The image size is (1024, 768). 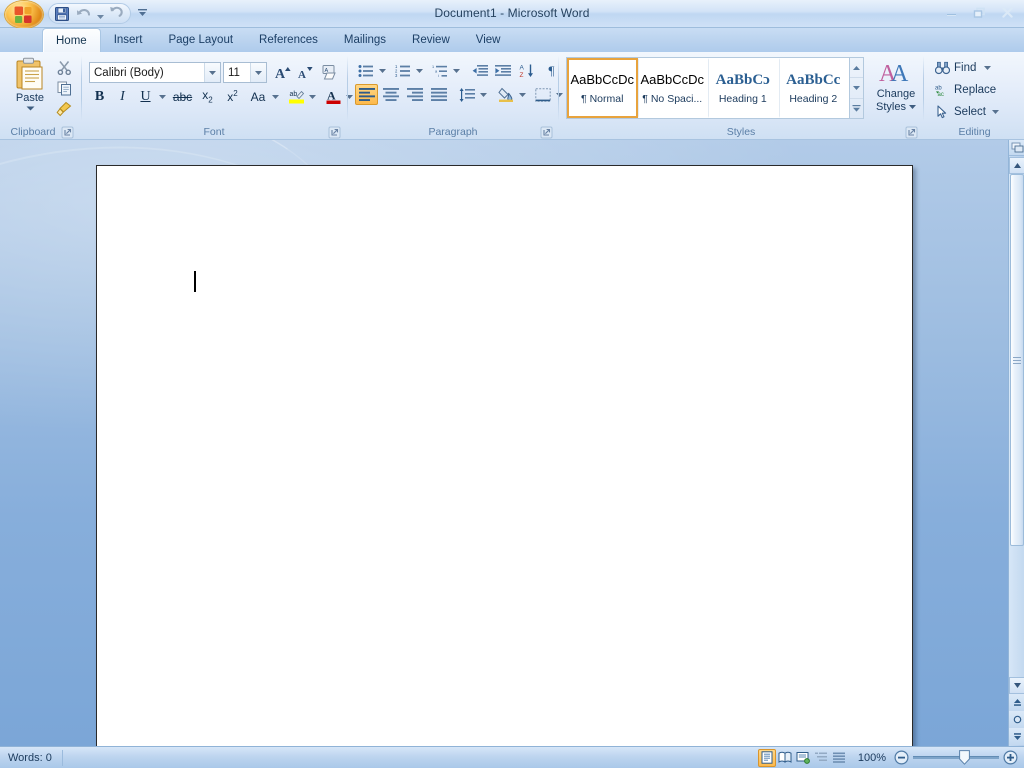 What do you see at coordinates (1016, 148) in the screenshot?
I see `split-window-handle` at bounding box center [1016, 148].